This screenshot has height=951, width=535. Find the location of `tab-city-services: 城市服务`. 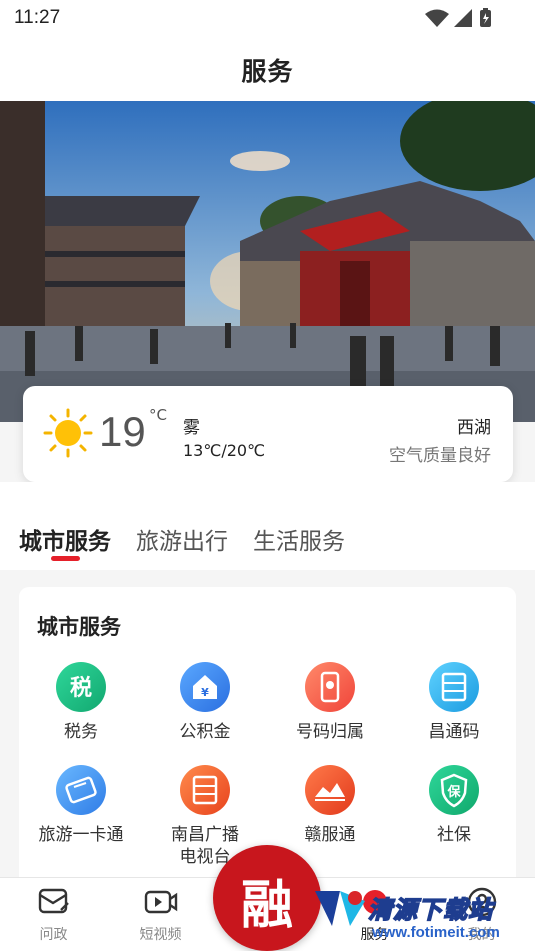

tab-city-services: 城市服务 is located at coordinates (65, 539).